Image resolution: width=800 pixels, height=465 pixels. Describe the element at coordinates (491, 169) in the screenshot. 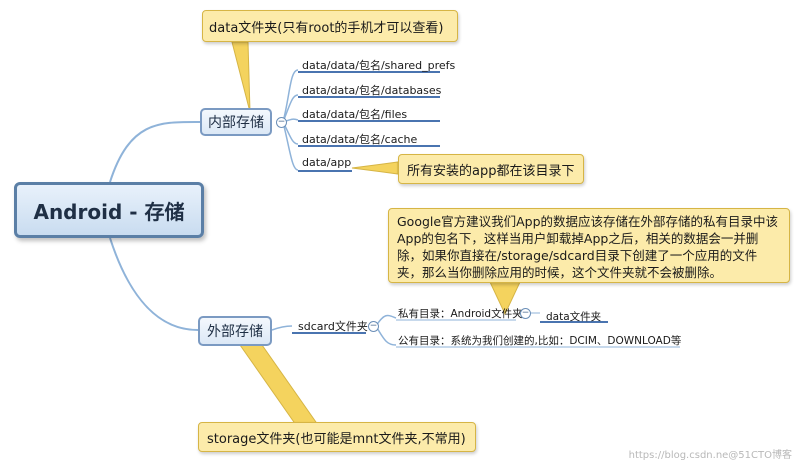

I see `note-installed-apps: 所有安装的app都在该目录下` at that location.